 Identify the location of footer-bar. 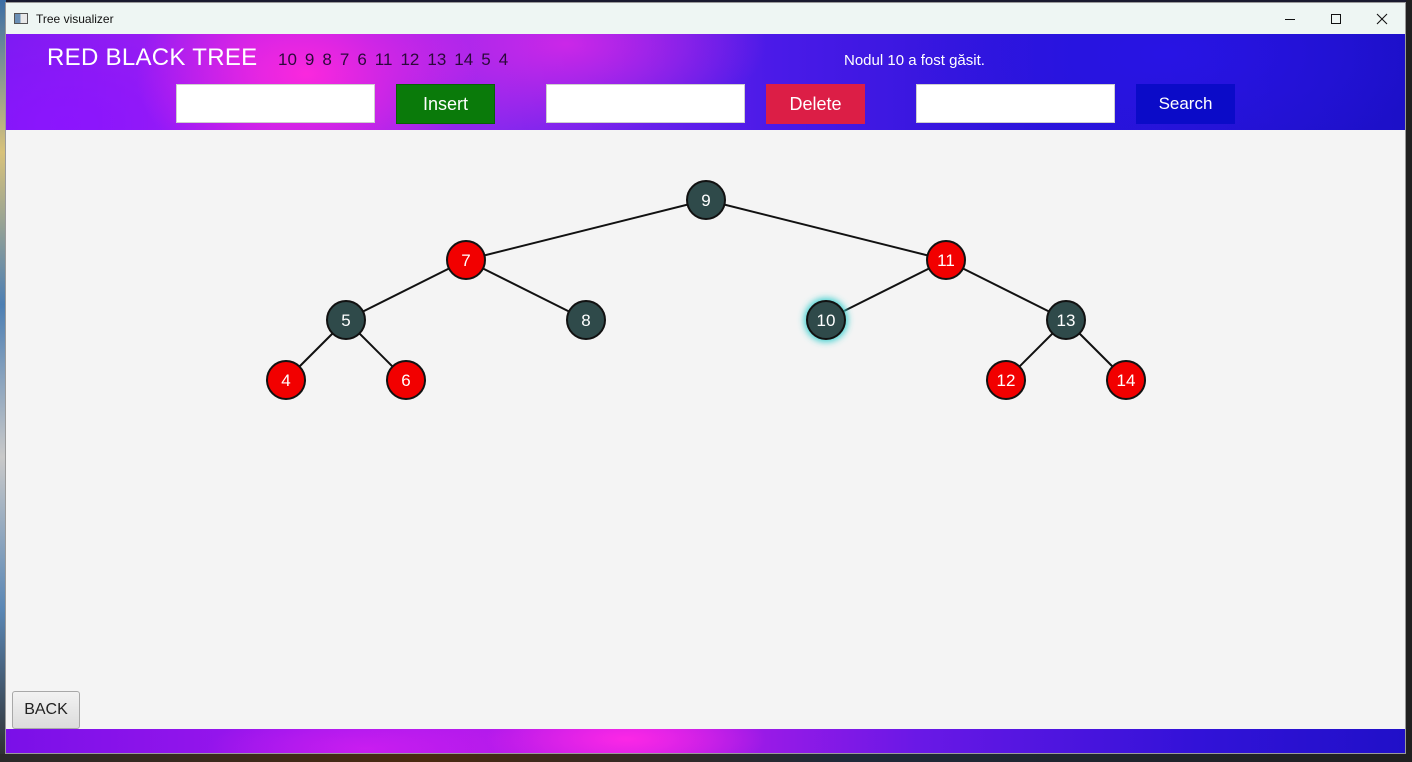
(705, 741).